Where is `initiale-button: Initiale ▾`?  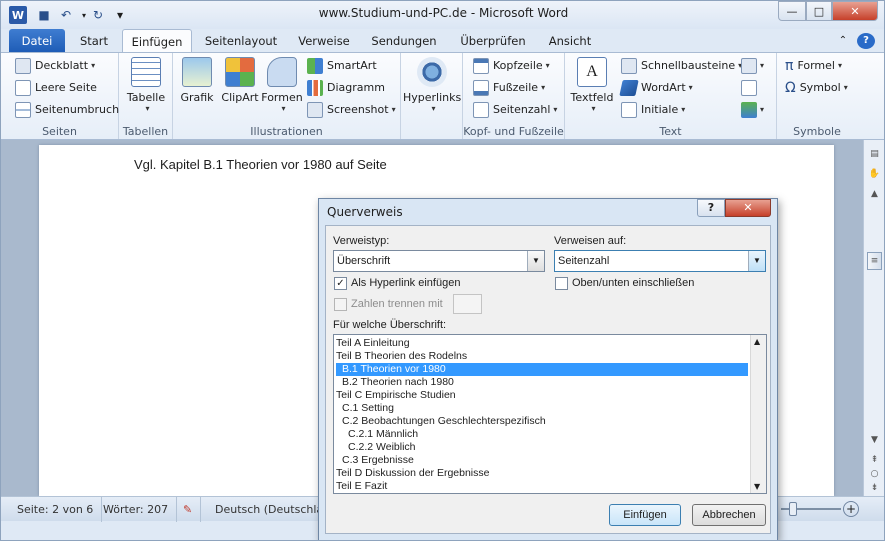
initiale-button: Initiale ▾ is located at coordinates (653, 110).